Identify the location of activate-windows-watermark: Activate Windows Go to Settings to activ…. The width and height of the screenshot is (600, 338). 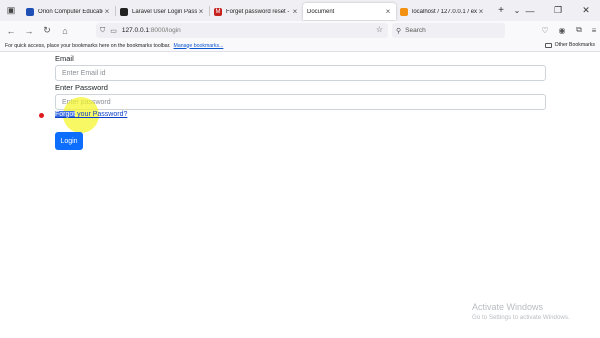
(521, 311).